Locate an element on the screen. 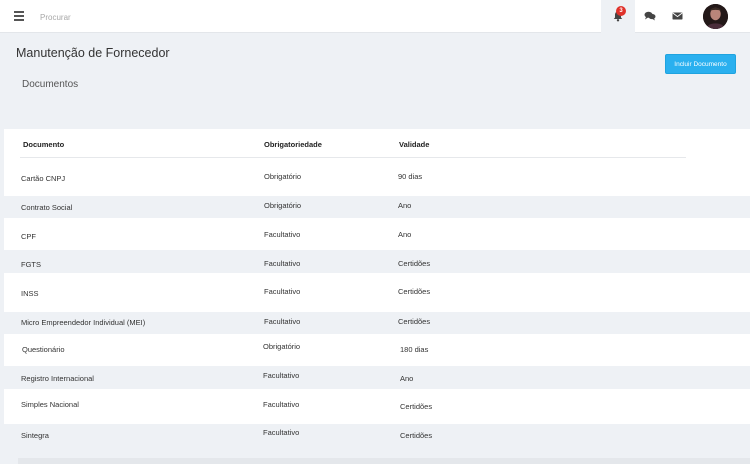 The width and height of the screenshot is (750, 464). column-header-documento: Documento is located at coordinates (43, 144).